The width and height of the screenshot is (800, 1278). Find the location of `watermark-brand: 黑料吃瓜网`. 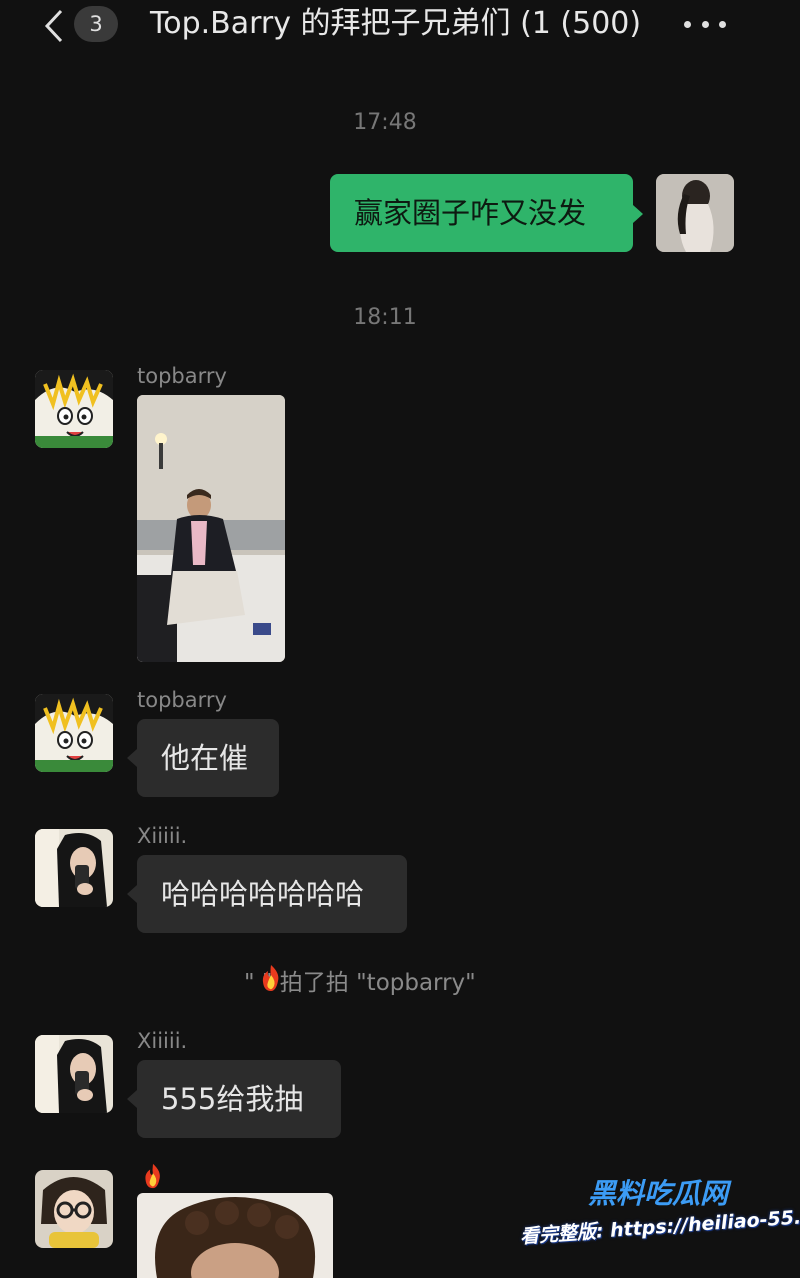

watermark-brand: 黑料吃瓜网 is located at coordinates (658, 1193).